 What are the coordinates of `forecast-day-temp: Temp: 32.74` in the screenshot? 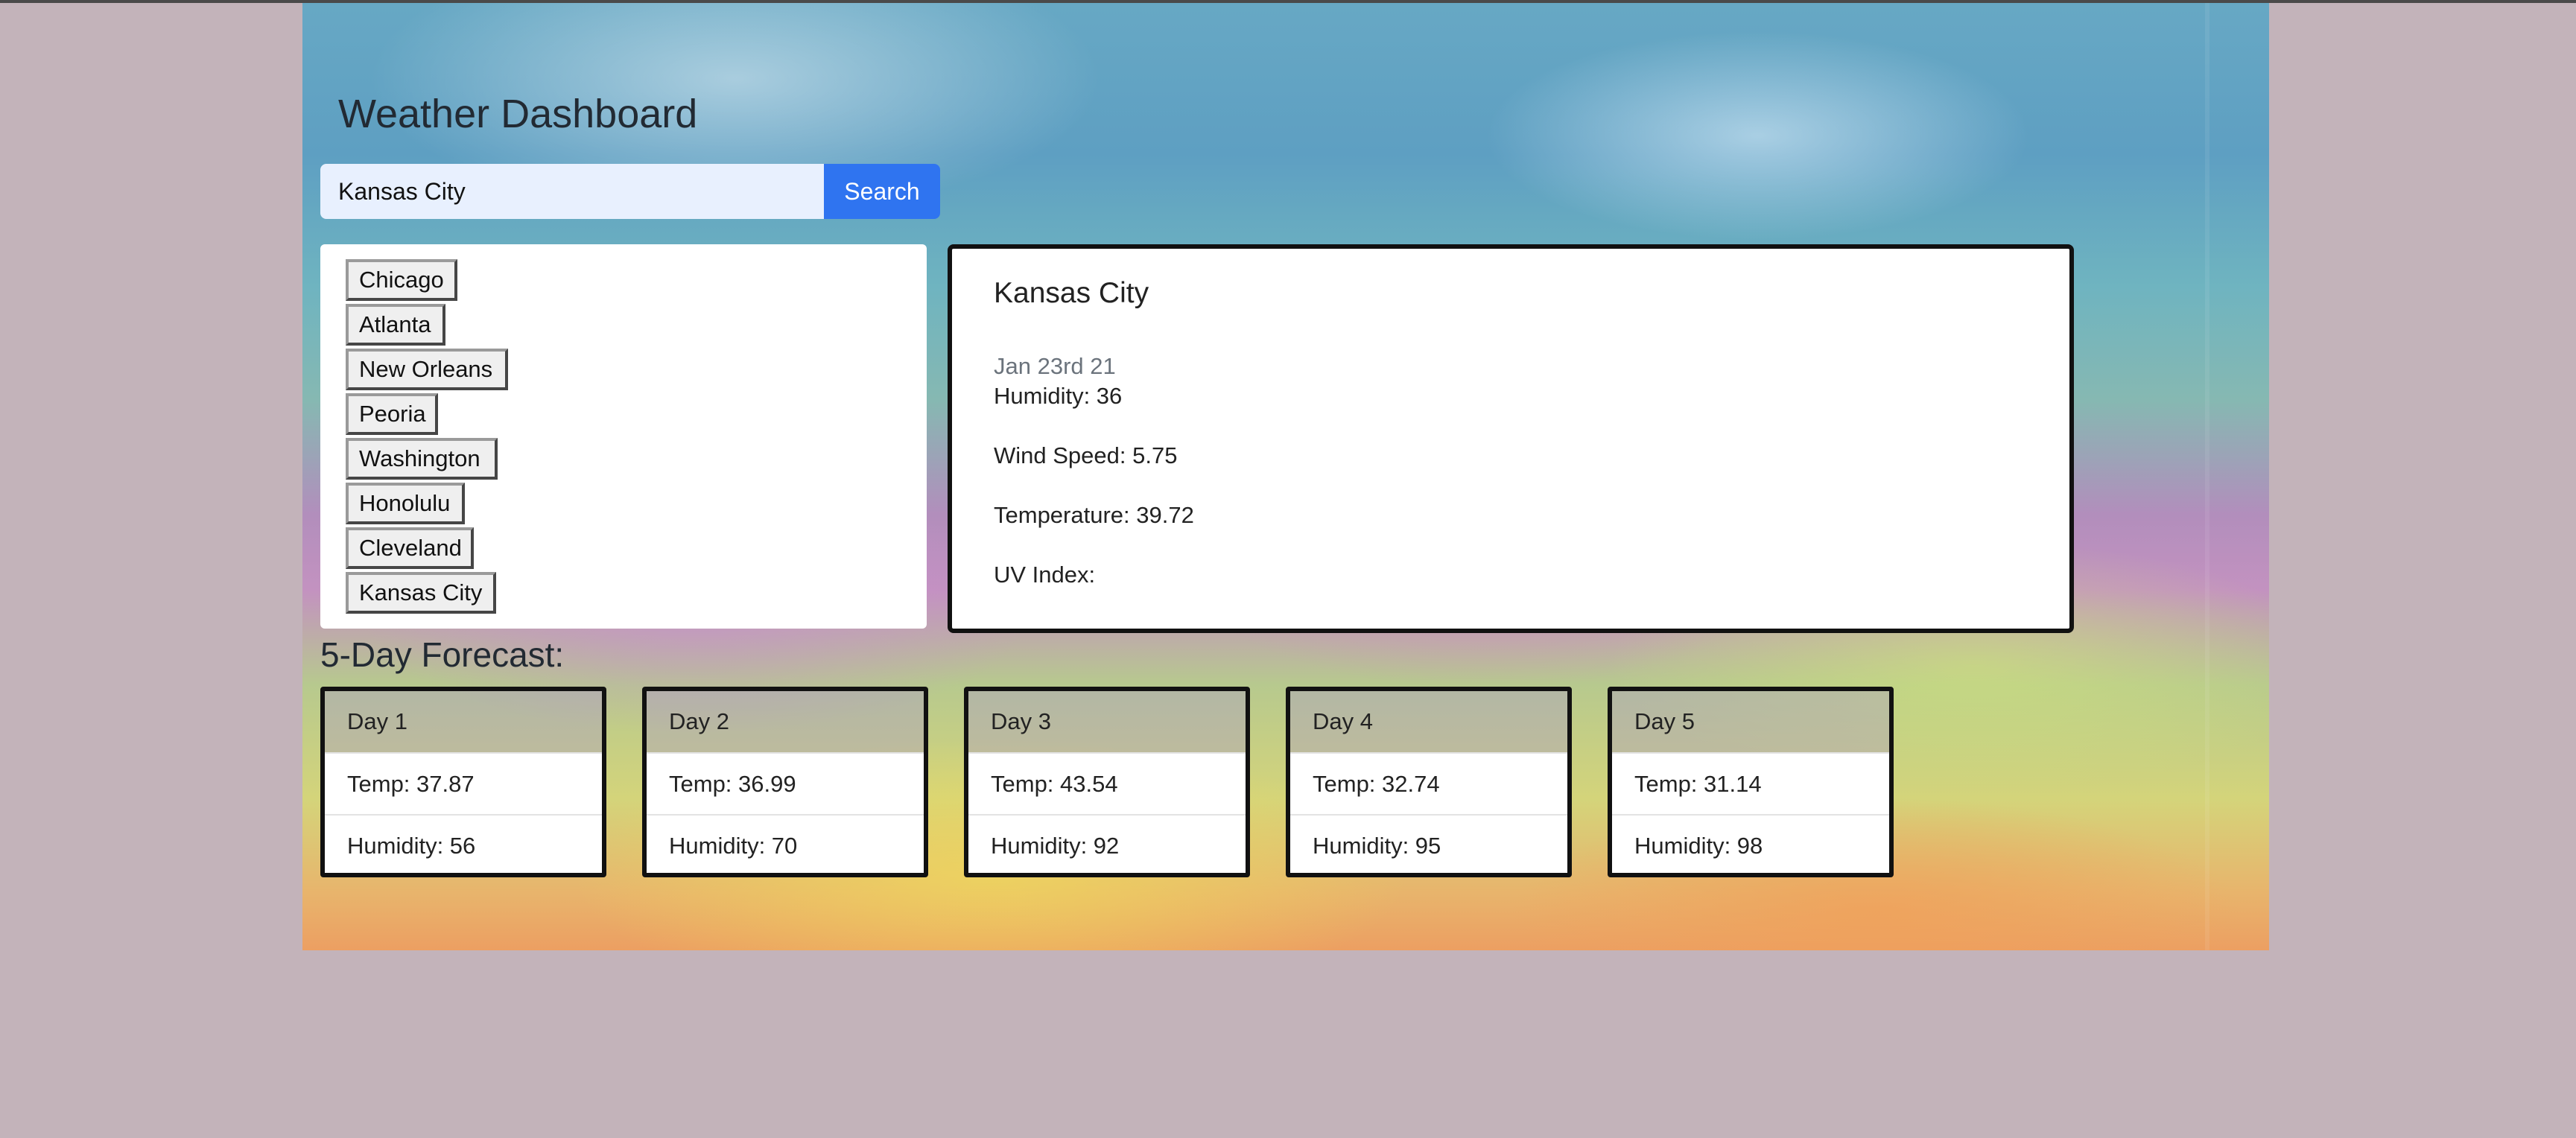 It's located at (1429, 783).